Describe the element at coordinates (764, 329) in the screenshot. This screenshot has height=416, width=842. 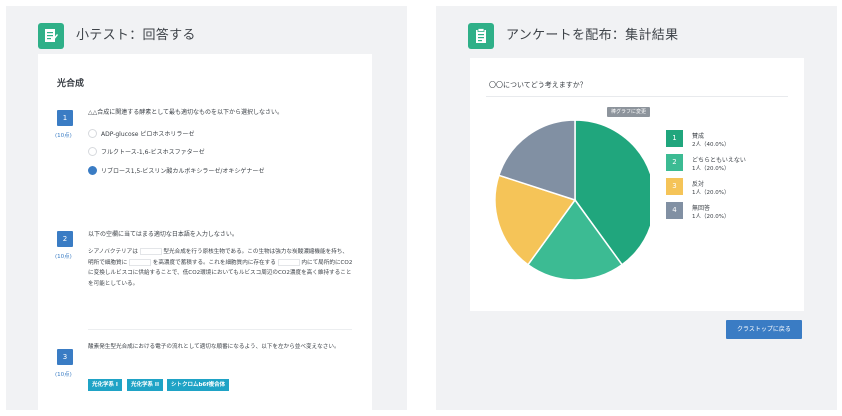
I see `back-to-class-button: クラストップに戻る` at that location.